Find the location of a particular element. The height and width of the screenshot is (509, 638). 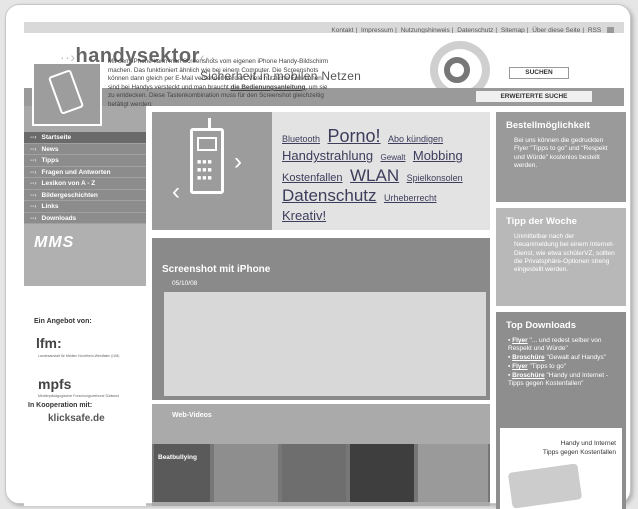

sidebar-item-bildergeschichten: --› Bildergeschichten is located at coordinates (85, 195).